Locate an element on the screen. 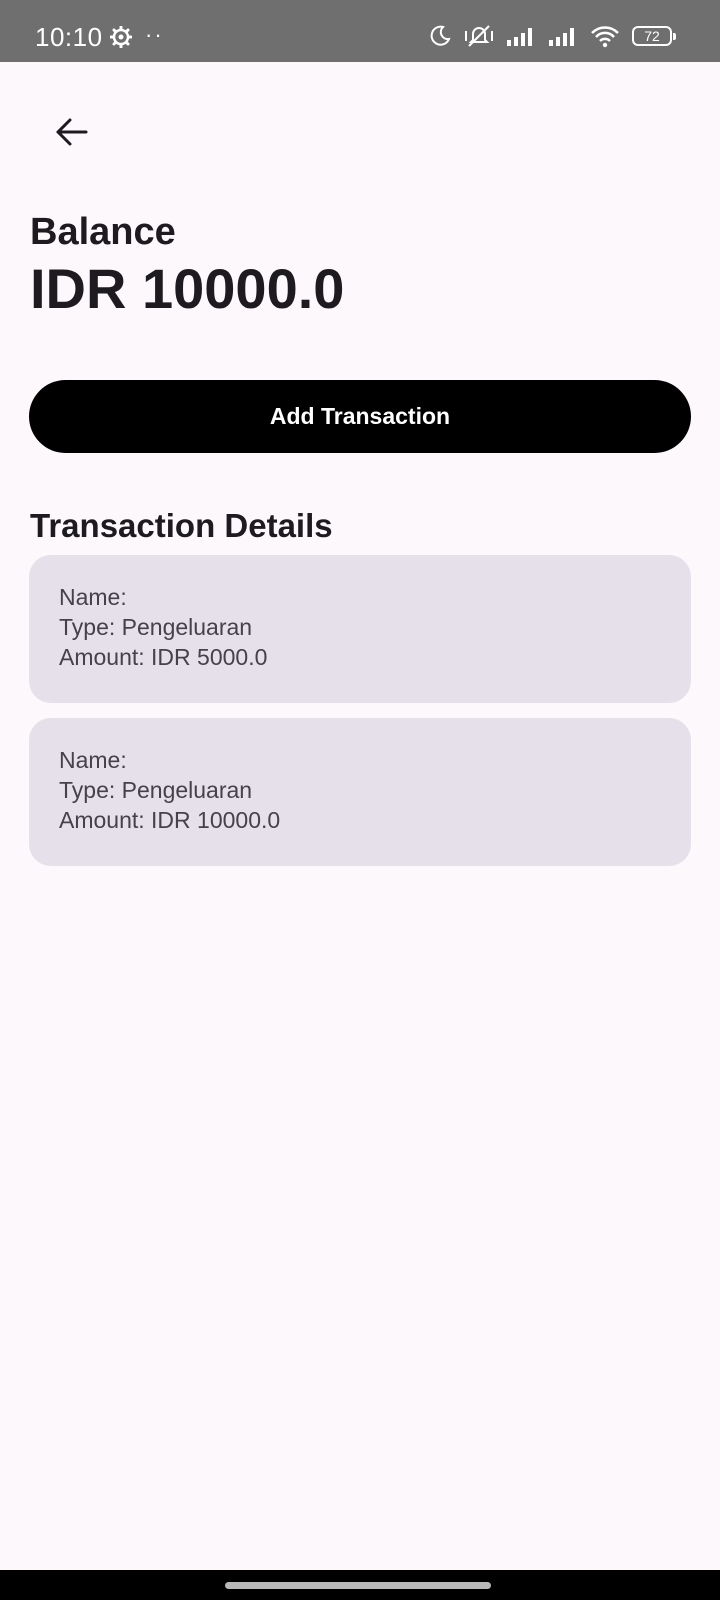 Image resolution: width=720 pixels, height=1600 pixels. battery-level: 72 is located at coordinates (652, 36).